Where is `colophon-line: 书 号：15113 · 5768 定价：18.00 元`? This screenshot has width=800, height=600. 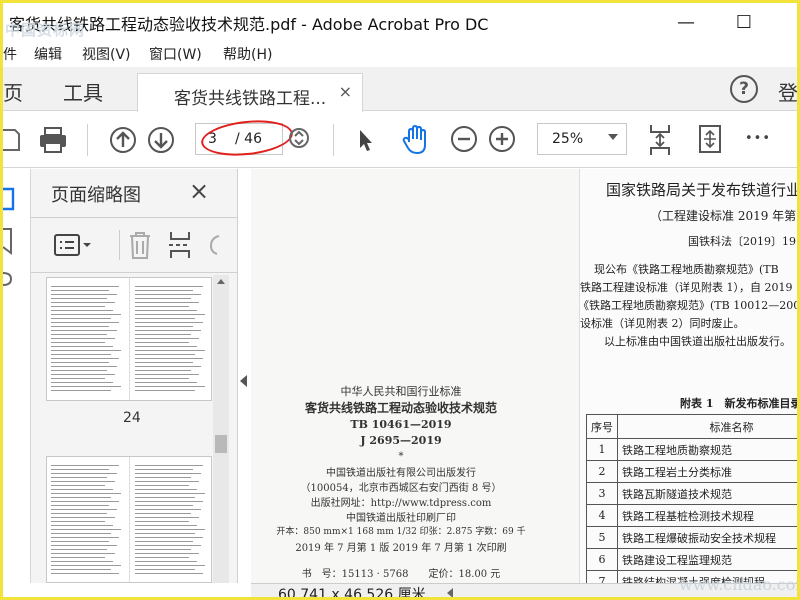
colophon-line: 书 号：15113 · 5768 定价：18.00 元 is located at coordinates (401, 574).